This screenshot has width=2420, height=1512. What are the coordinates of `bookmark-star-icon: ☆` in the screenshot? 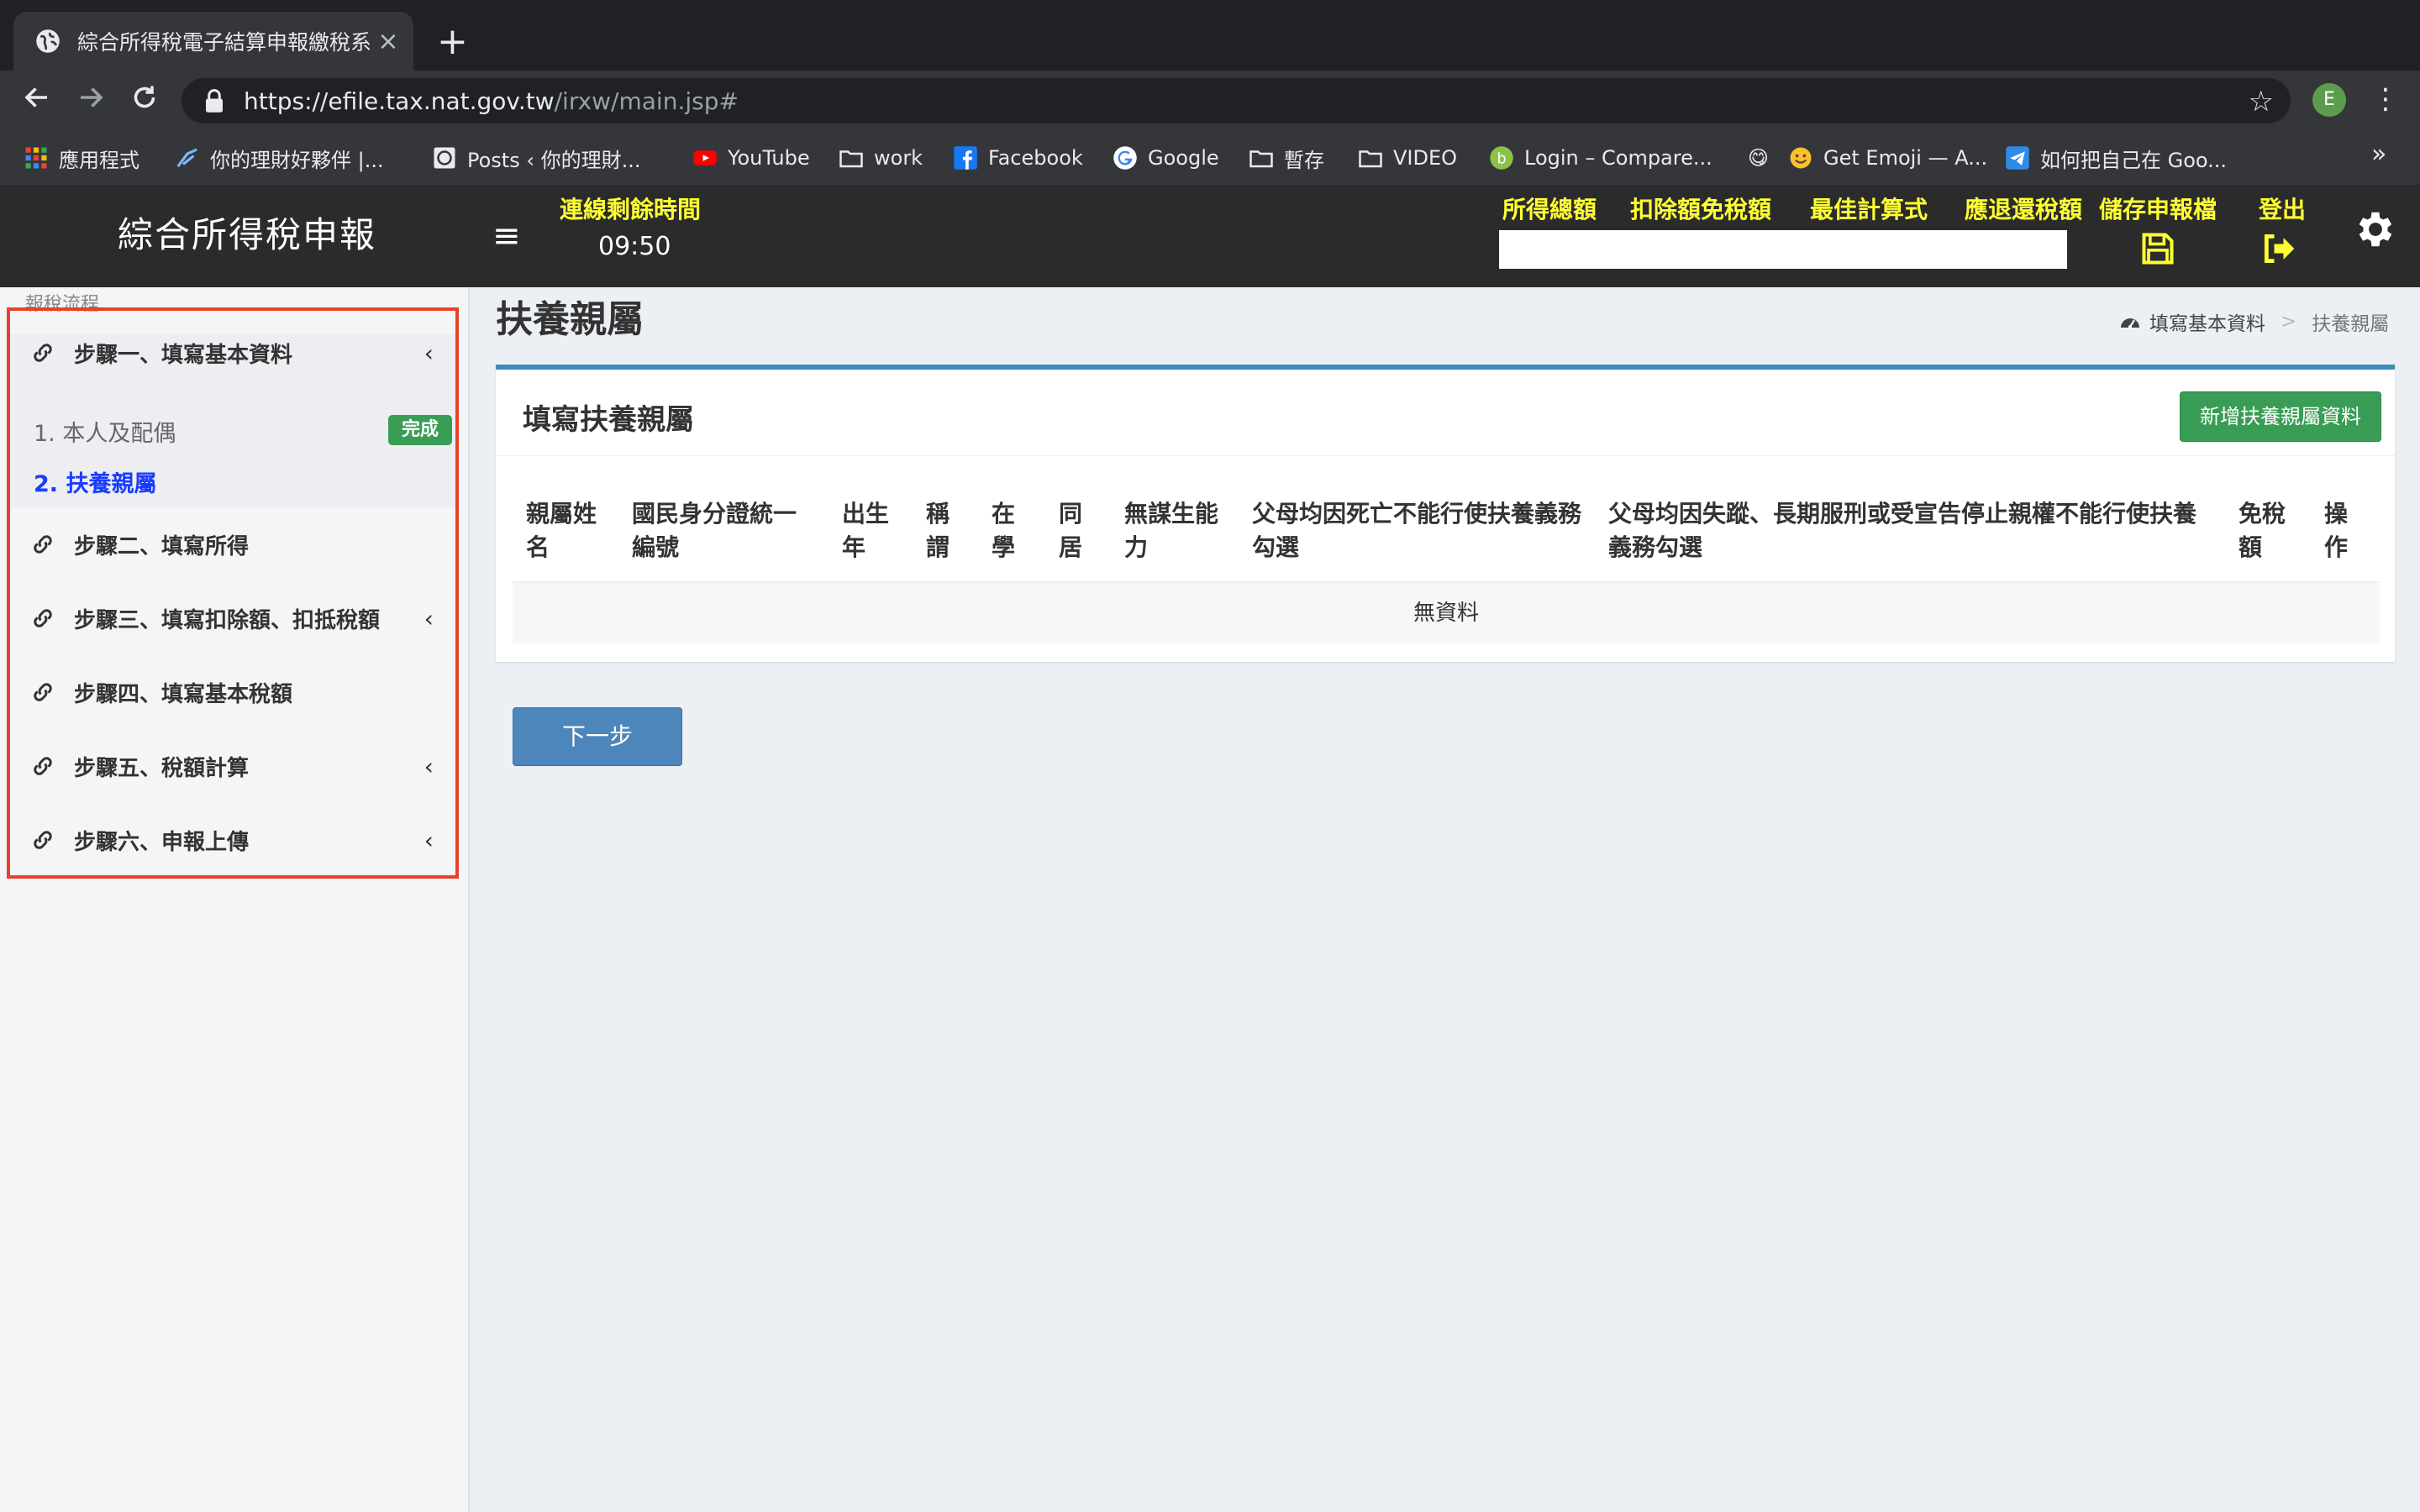 It's located at (2262, 101).